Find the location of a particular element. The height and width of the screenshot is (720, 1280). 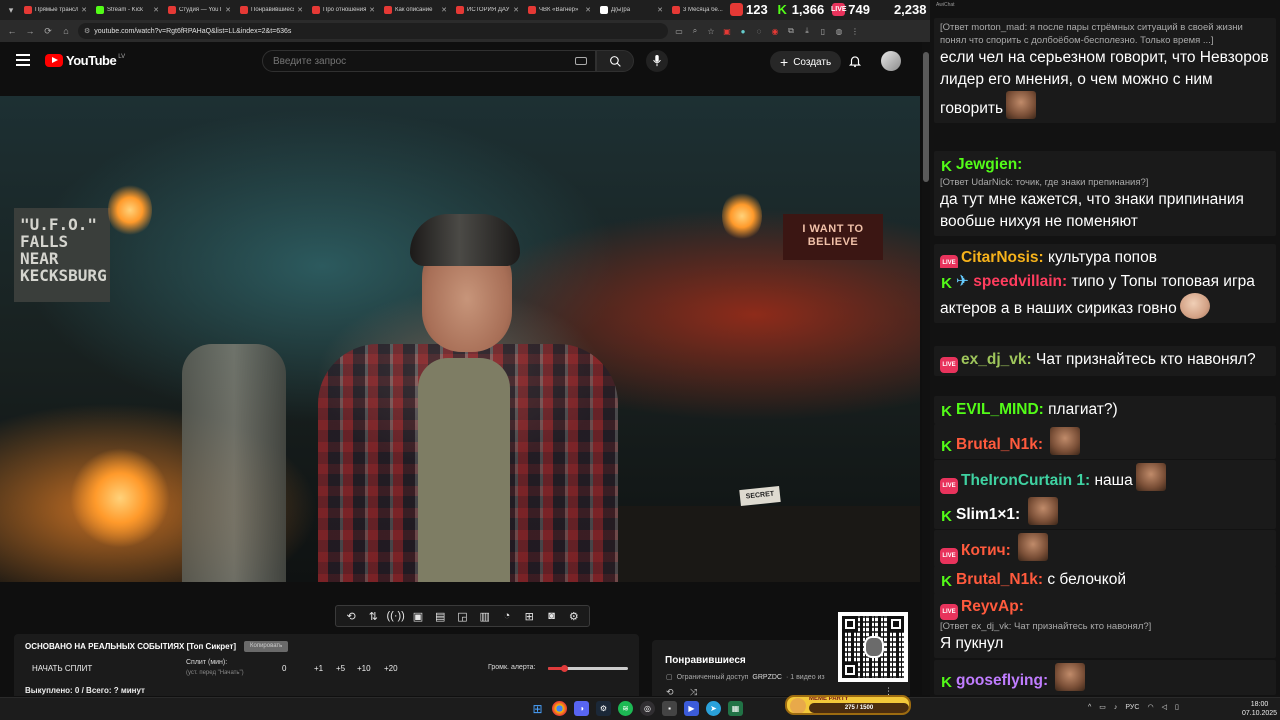

download-icon: ⤓ is located at coordinates (807, 31).